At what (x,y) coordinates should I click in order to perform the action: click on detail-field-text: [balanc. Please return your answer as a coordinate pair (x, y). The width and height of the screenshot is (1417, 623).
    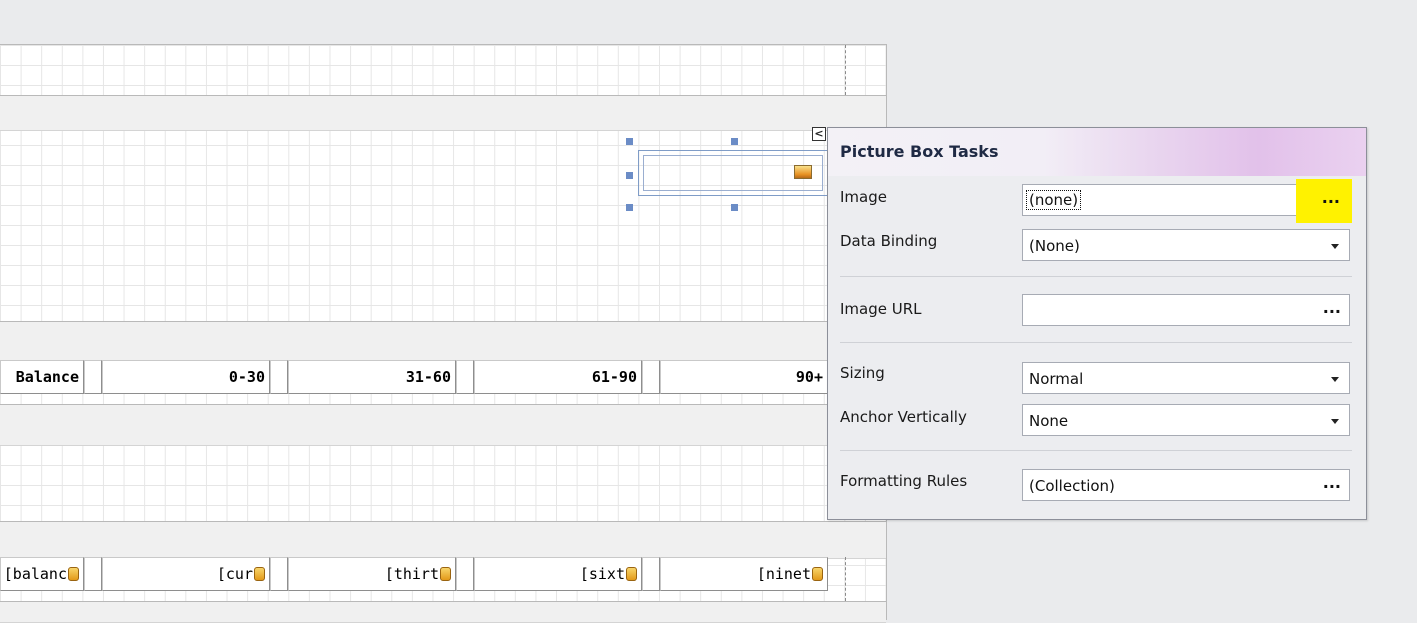
    Looking at the image, I should click on (35, 574).